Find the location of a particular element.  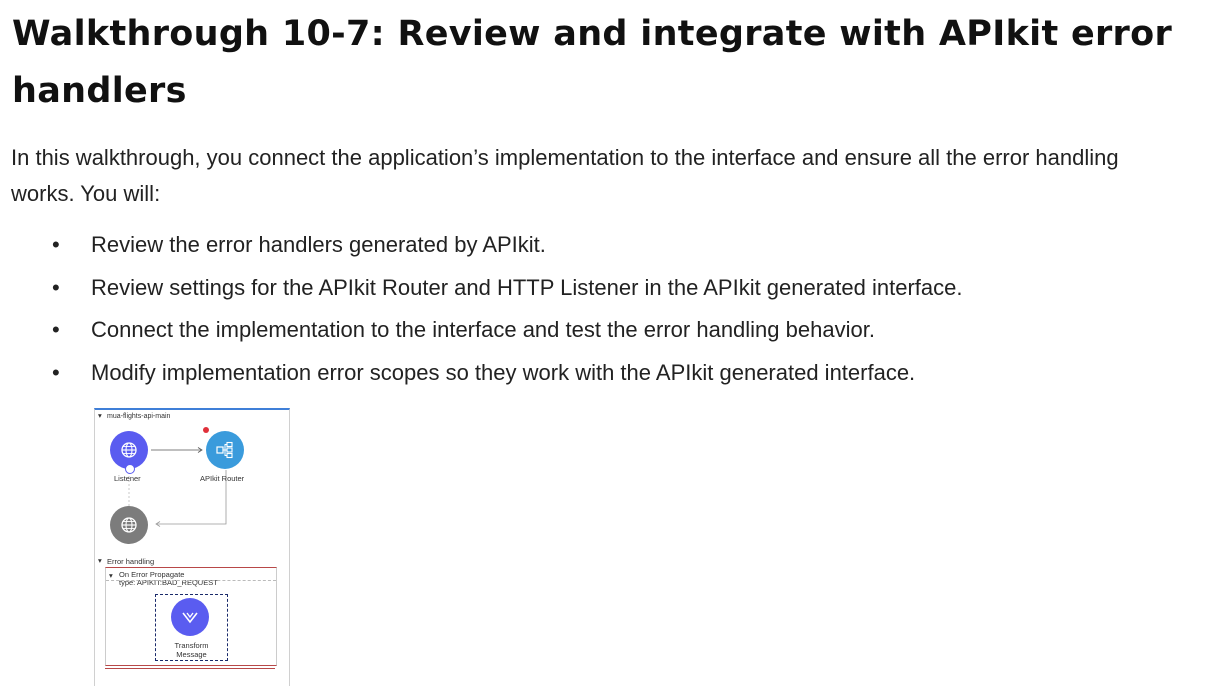

transform-label-line2: Message is located at coordinates (191, 654).